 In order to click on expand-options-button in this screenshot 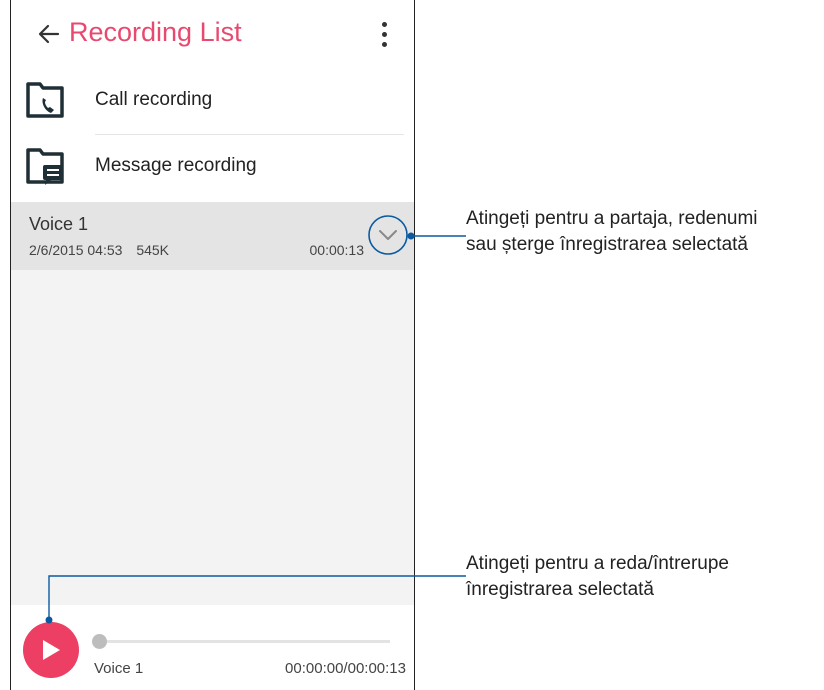, I will do `click(388, 235)`.